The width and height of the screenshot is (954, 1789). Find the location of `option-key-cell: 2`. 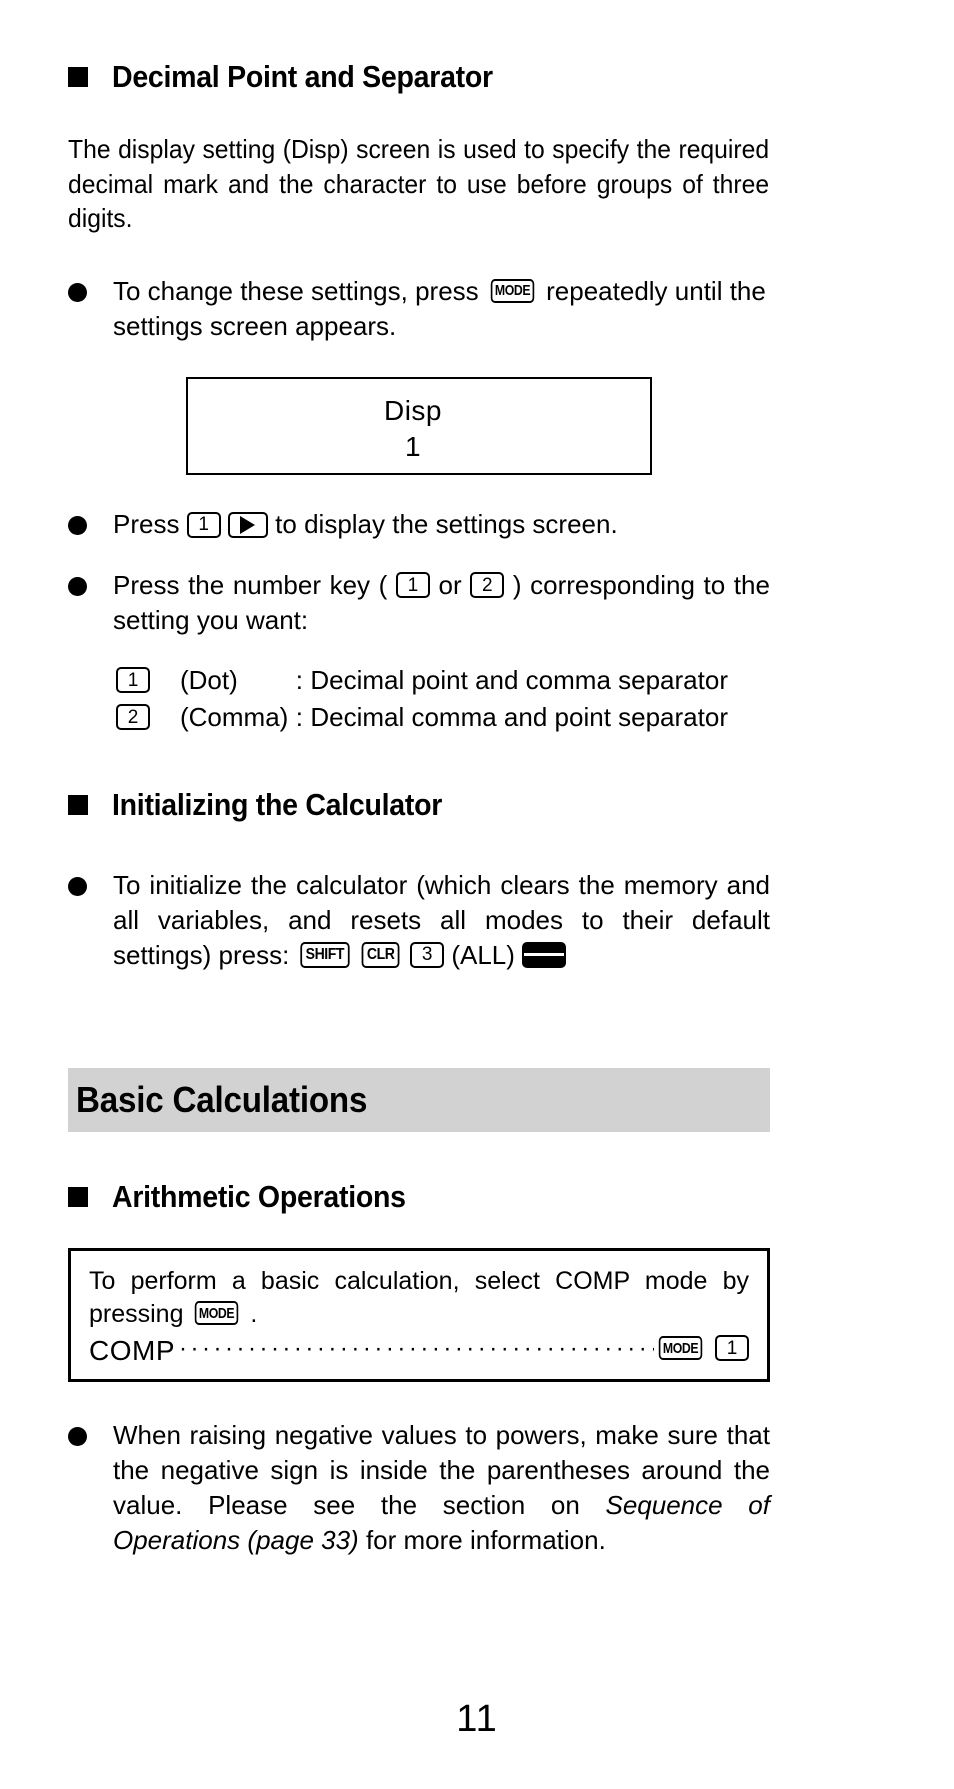

option-key-cell: 2 is located at coordinates (148, 717).